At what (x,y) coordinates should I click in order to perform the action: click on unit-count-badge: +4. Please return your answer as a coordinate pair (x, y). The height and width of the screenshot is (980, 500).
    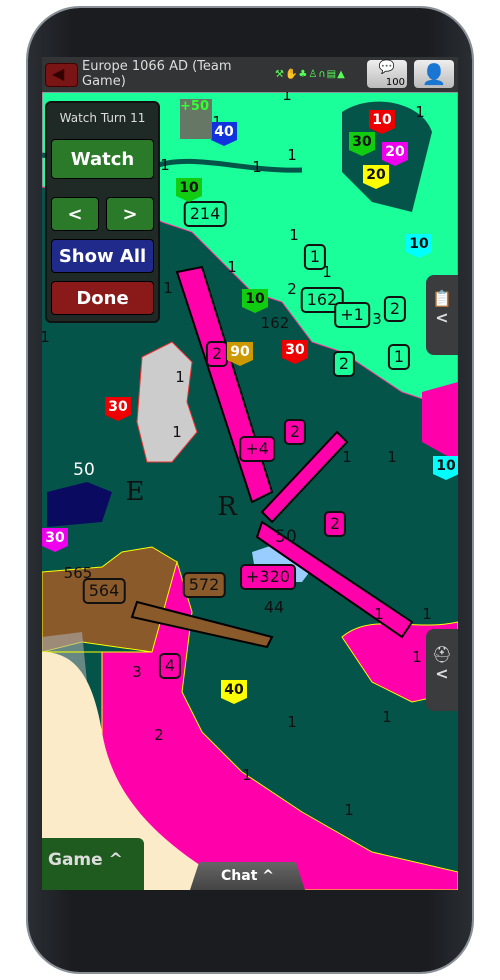
    Looking at the image, I should click on (257, 449).